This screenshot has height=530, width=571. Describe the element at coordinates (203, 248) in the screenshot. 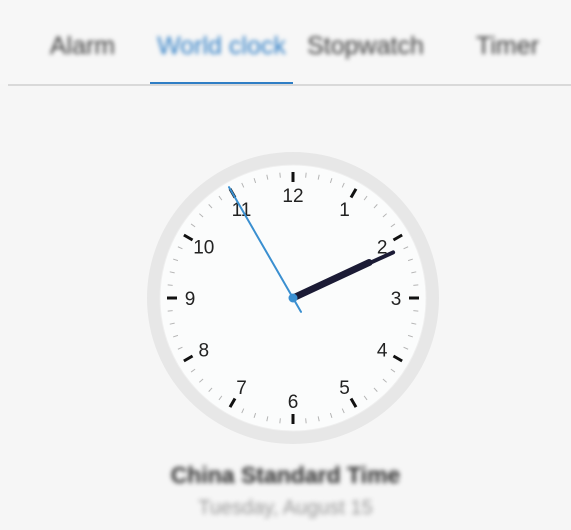

I see `clock-numeral: 10` at that location.